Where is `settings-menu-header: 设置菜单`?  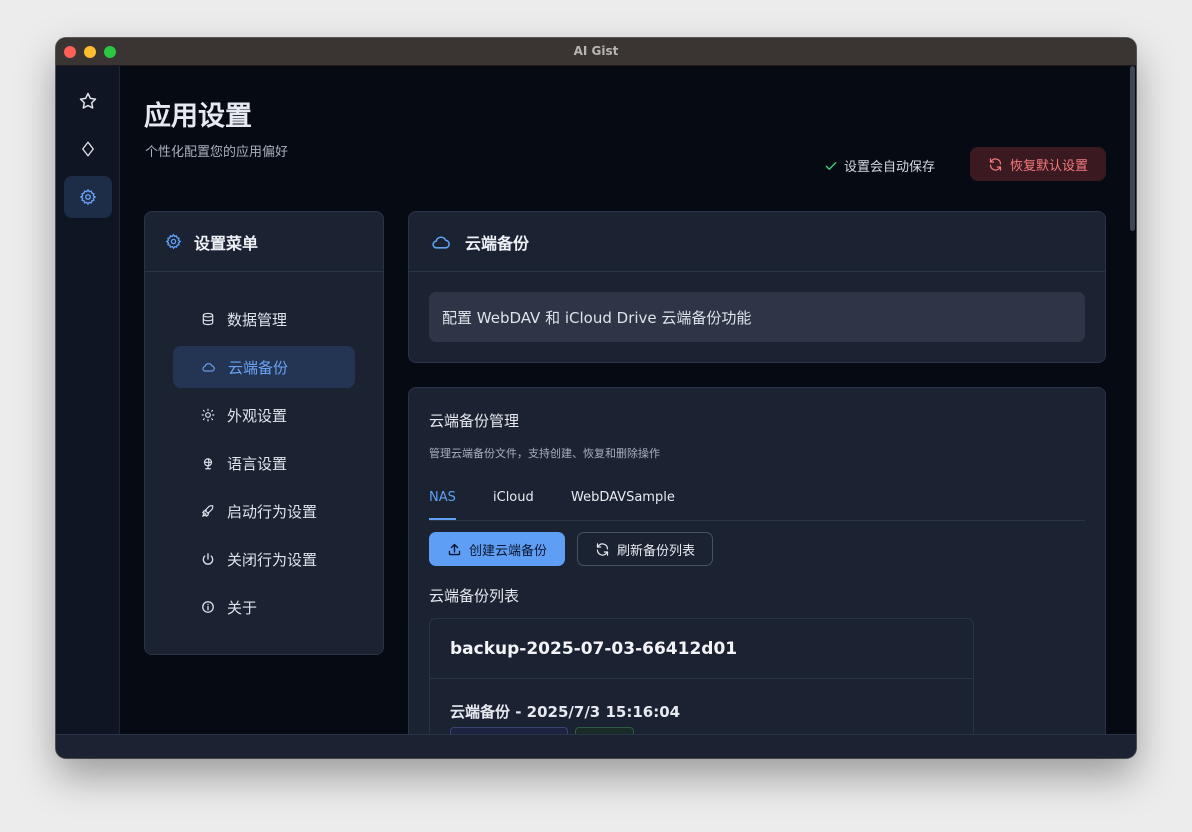
settings-menu-header: 设置菜单 is located at coordinates (264, 242).